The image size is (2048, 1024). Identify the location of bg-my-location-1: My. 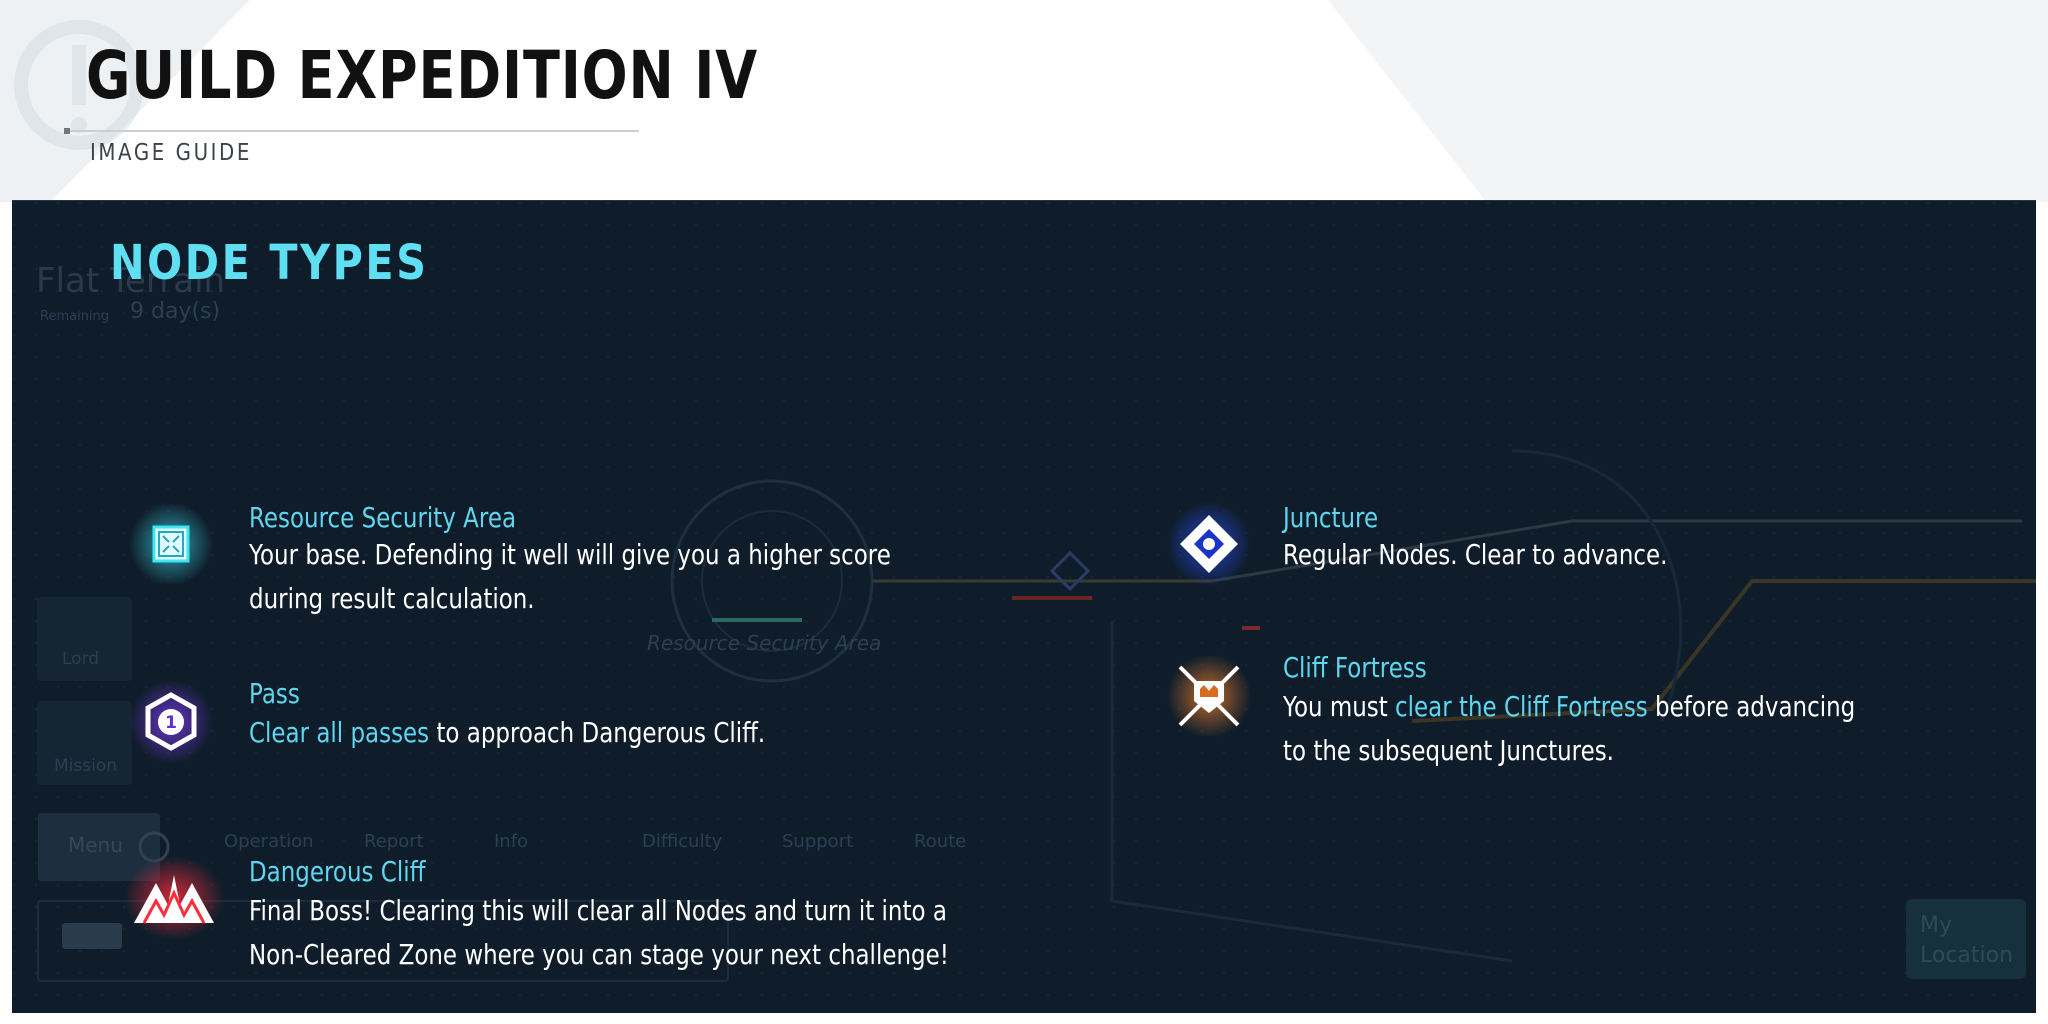
(1936, 925).